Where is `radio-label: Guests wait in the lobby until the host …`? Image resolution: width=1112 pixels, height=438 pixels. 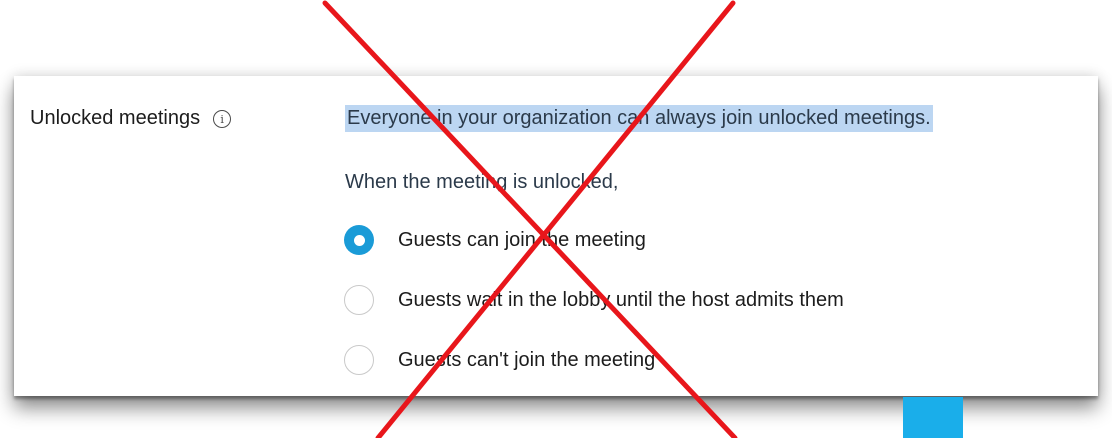 radio-label: Guests wait in the lobby until the host … is located at coordinates (621, 300).